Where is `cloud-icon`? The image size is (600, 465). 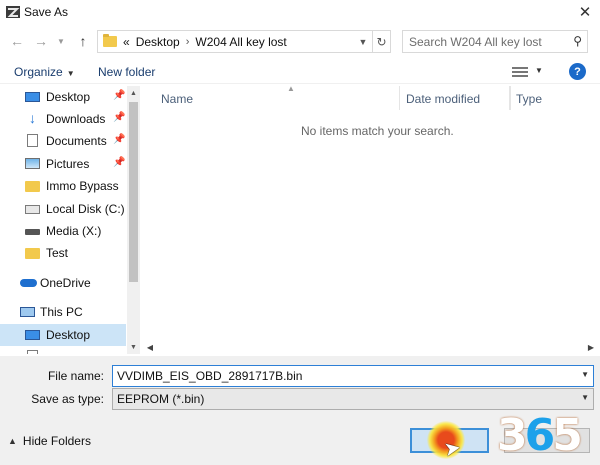 cloud-icon is located at coordinates (28, 283).